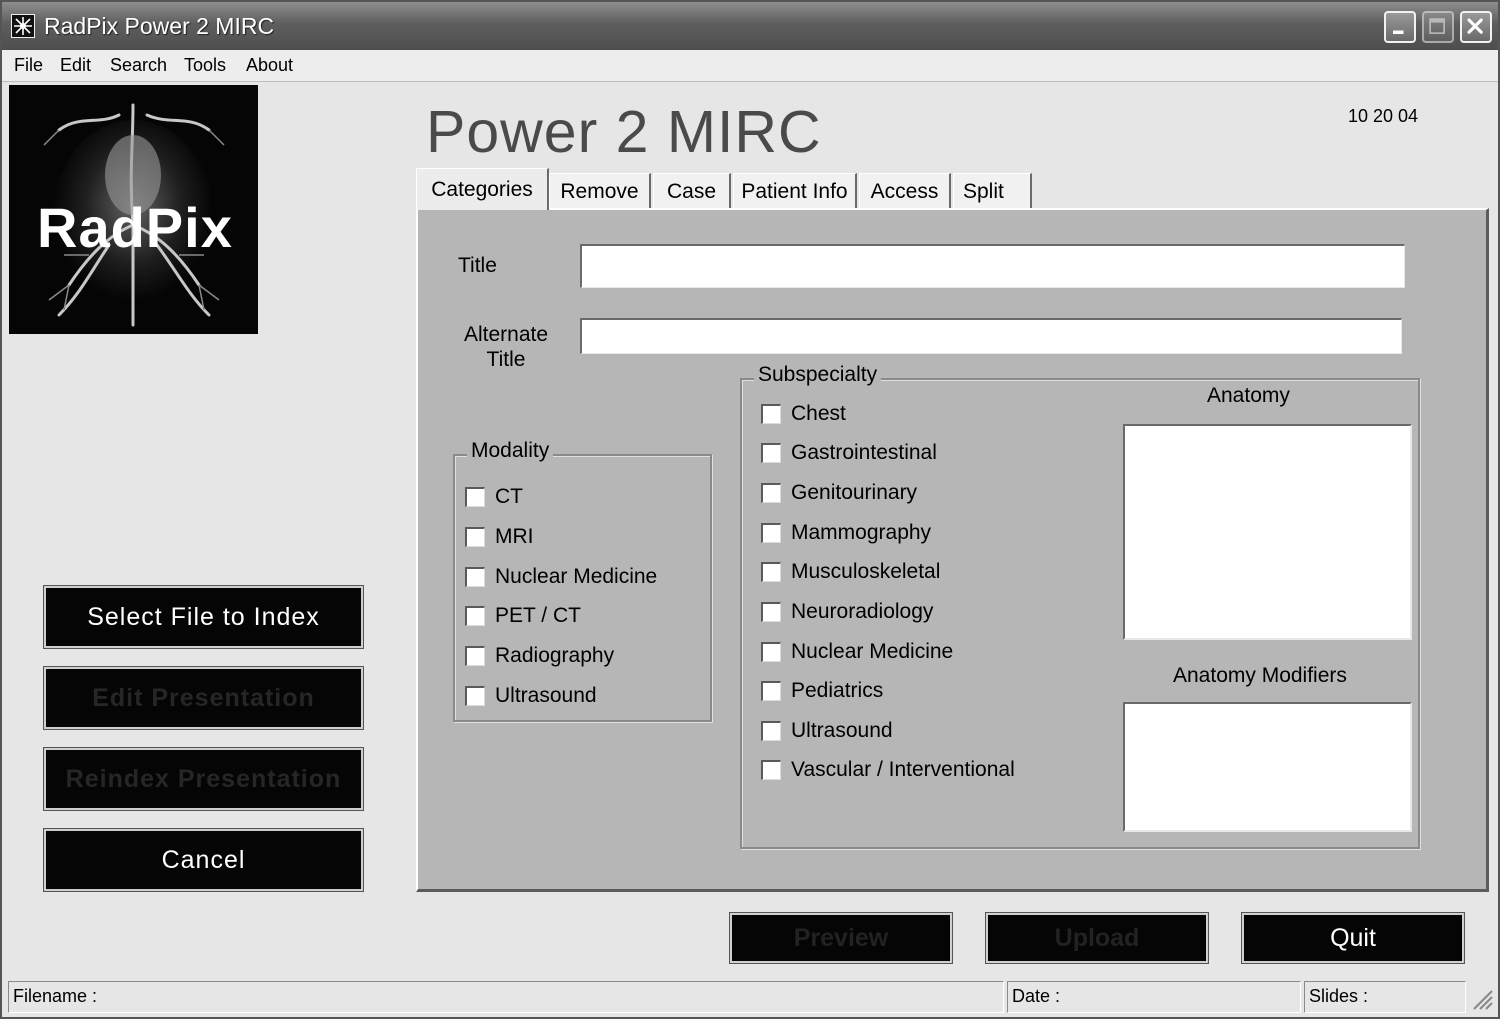 Image resolution: width=1500 pixels, height=1019 pixels. Describe the element at coordinates (203, 860) in the screenshot. I see `cancel-button: Cancel` at that location.